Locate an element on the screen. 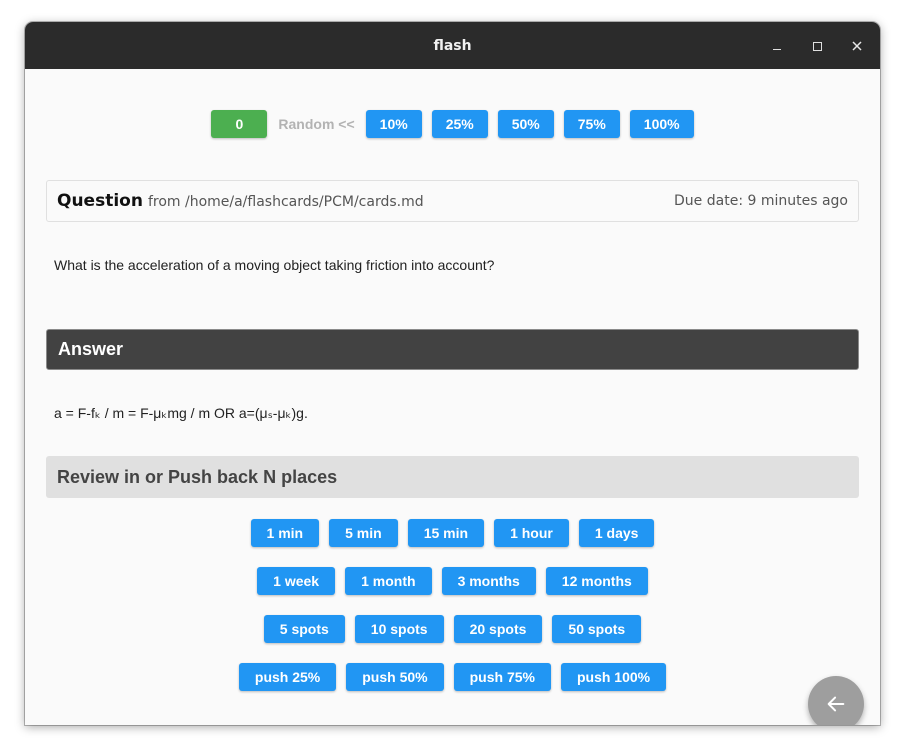 Image resolution: width=906 pixels, height=754 pixels. back-fab-button is located at coordinates (836, 700).